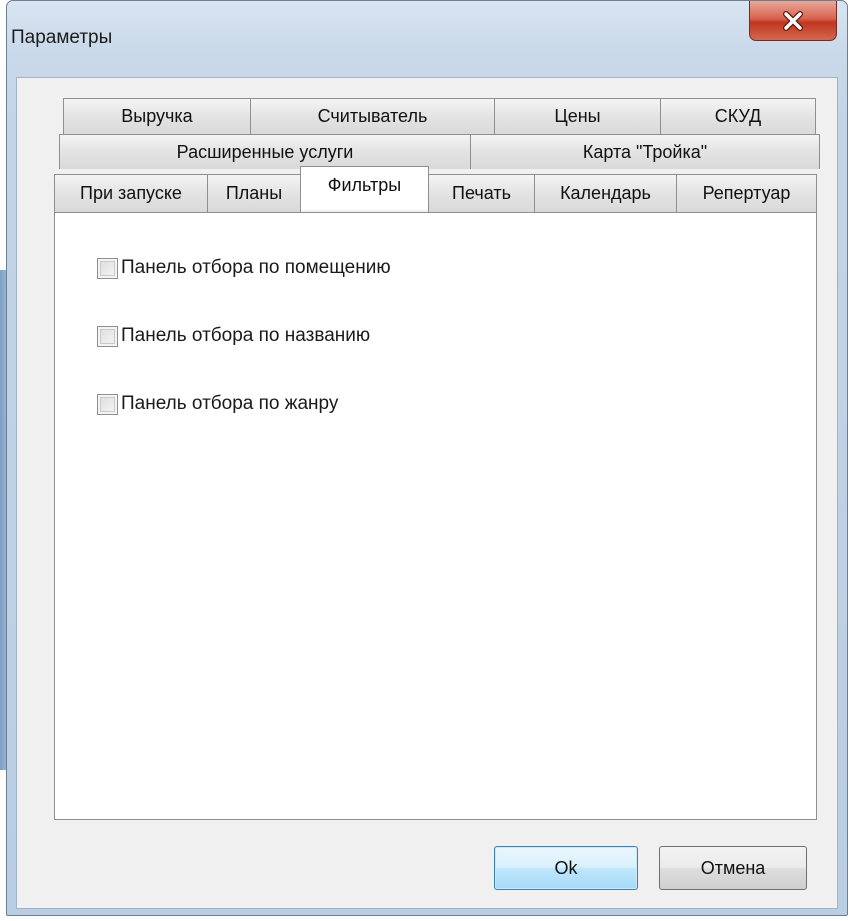  What do you see at coordinates (107, 268) in the screenshot?
I see `room-filter-checkbox` at bounding box center [107, 268].